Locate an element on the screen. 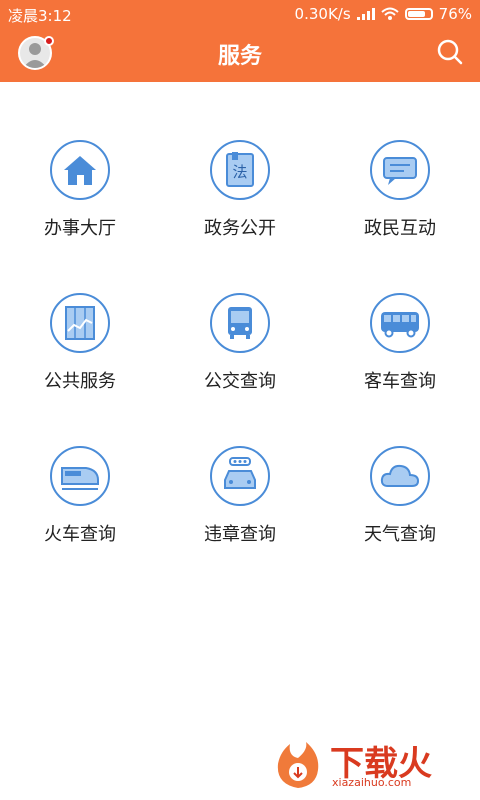 The height and width of the screenshot is (800, 480). chart-icon is located at coordinates (80, 323).